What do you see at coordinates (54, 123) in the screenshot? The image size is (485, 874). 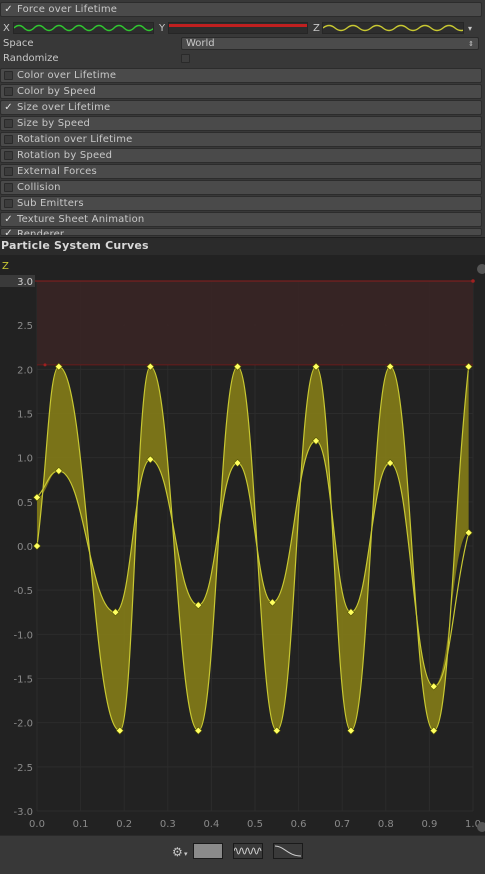 I see `module-label: Size by Speed` at bounding box center [54, 123].